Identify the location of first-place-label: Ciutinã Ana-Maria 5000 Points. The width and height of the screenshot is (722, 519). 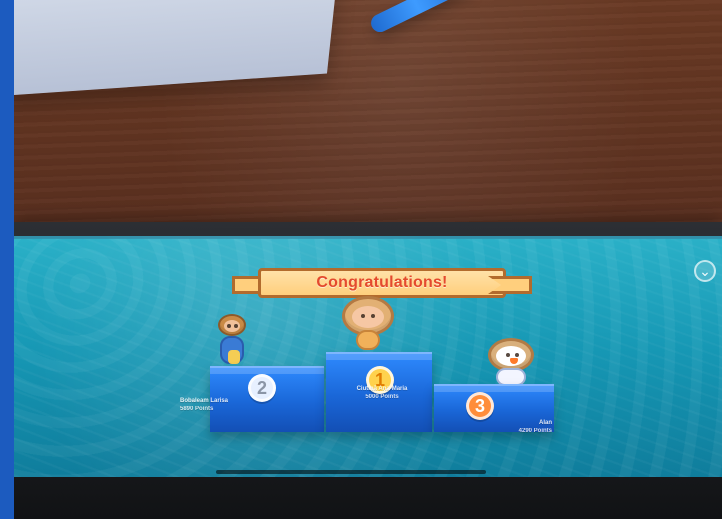
(382, 393).